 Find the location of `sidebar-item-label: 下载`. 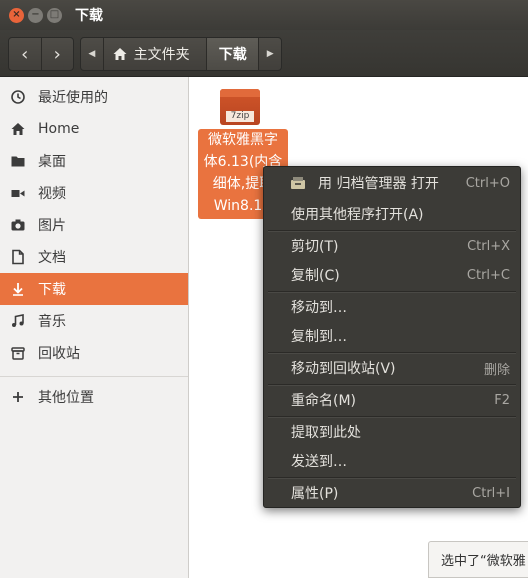

sidebar-item-label: 下载 is located at coordinates (52, 290).